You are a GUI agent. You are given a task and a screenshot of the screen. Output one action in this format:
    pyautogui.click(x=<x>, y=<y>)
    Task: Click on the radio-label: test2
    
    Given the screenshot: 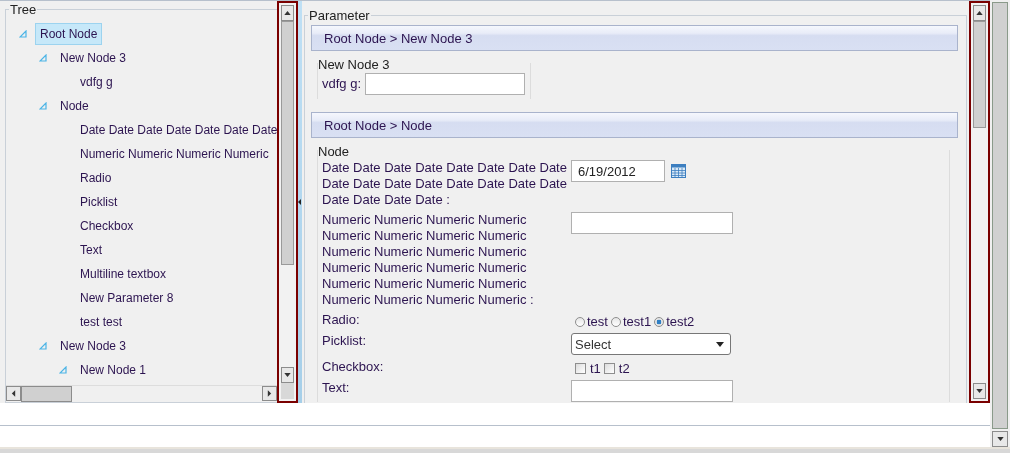 What is the action you would take?
    pyautogui.click(x=680, y=321)
    